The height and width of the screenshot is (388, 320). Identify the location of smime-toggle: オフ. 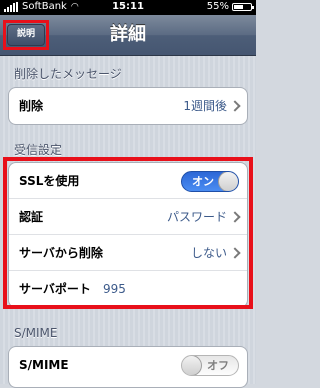
(210, 365).